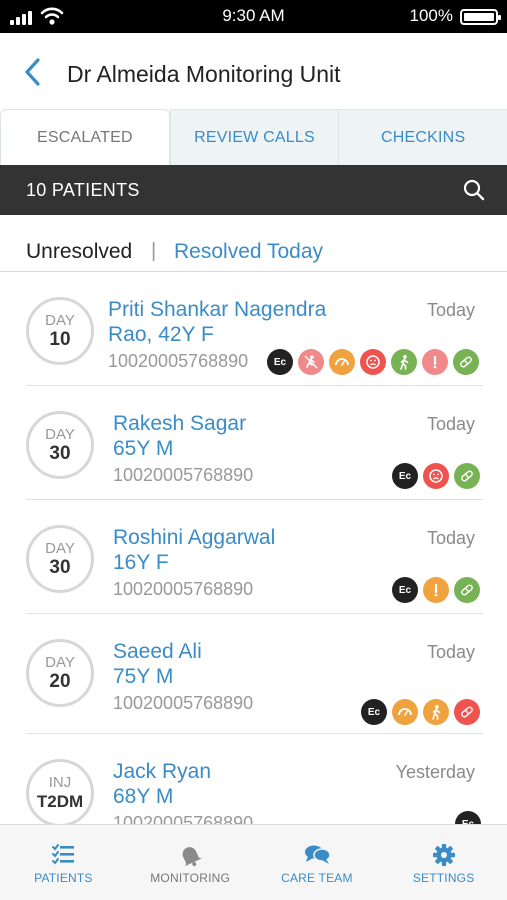 This screenshot has width=507, height=900. I want to click on page-title: Dr Almeida Monitoring Unit, so click(204, 74).